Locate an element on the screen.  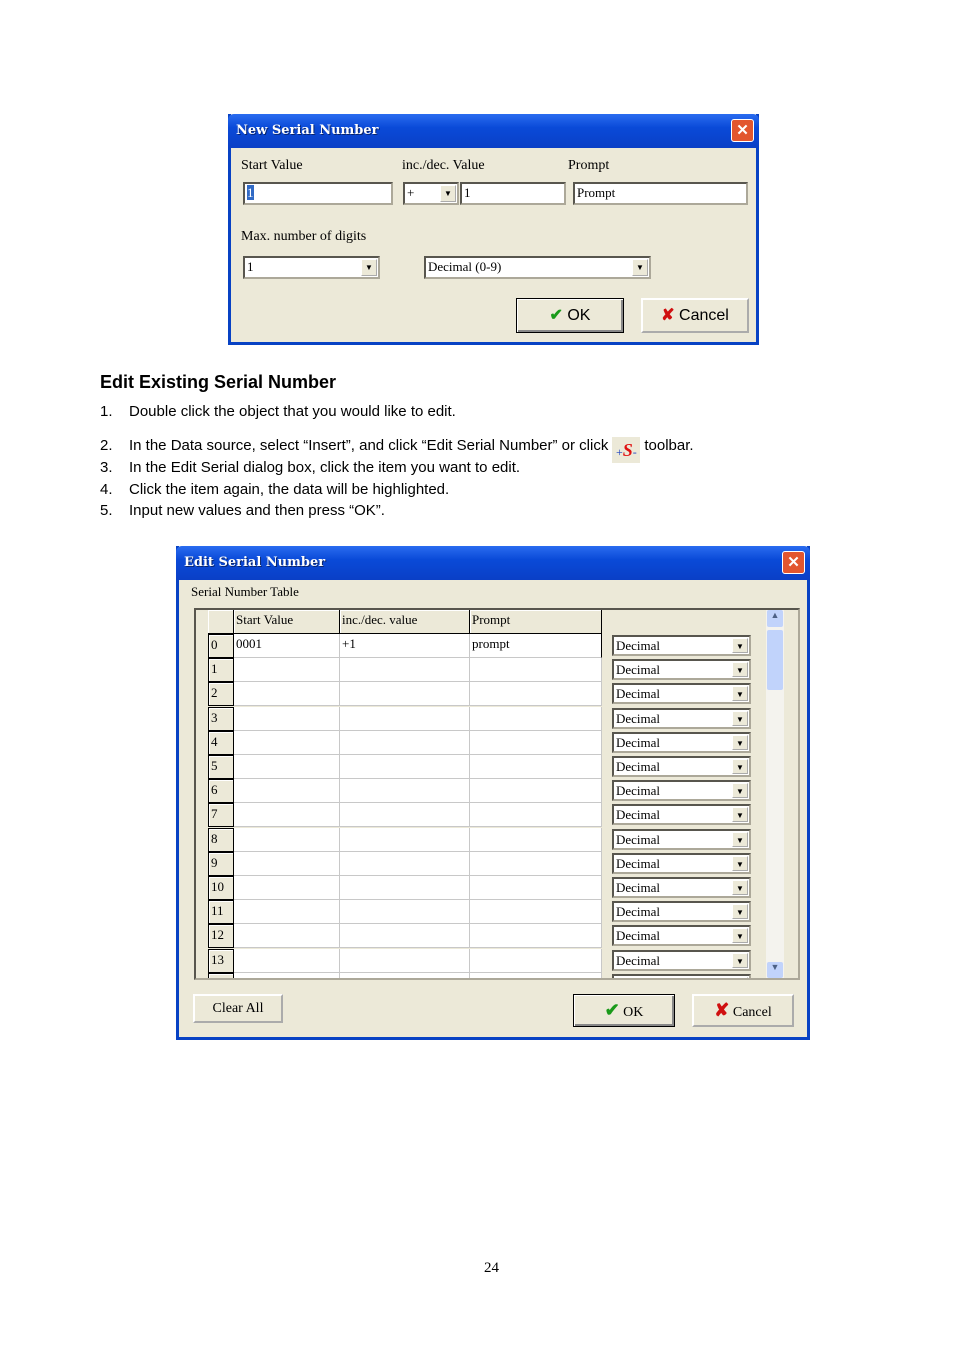
column-header-start: Start Value is located at coordinates (287, 622).